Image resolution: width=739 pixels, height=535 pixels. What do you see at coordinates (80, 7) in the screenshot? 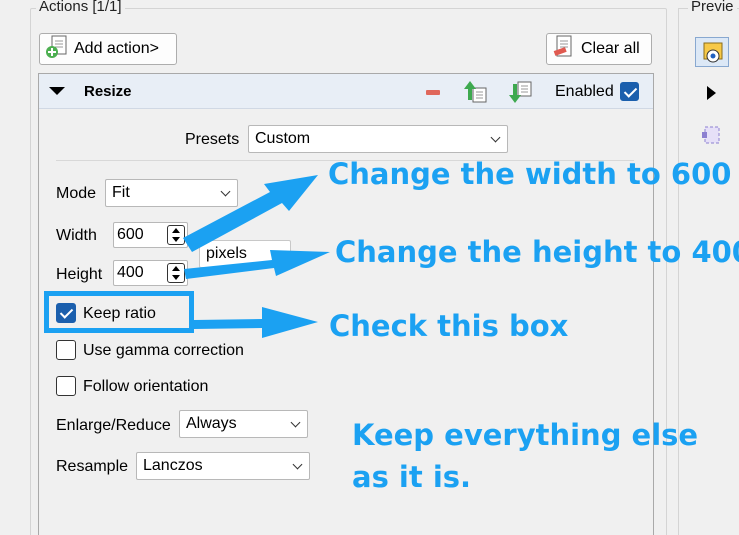
I see `actions-group-title: Actions [1/1]` at bounding box center [80, 7].